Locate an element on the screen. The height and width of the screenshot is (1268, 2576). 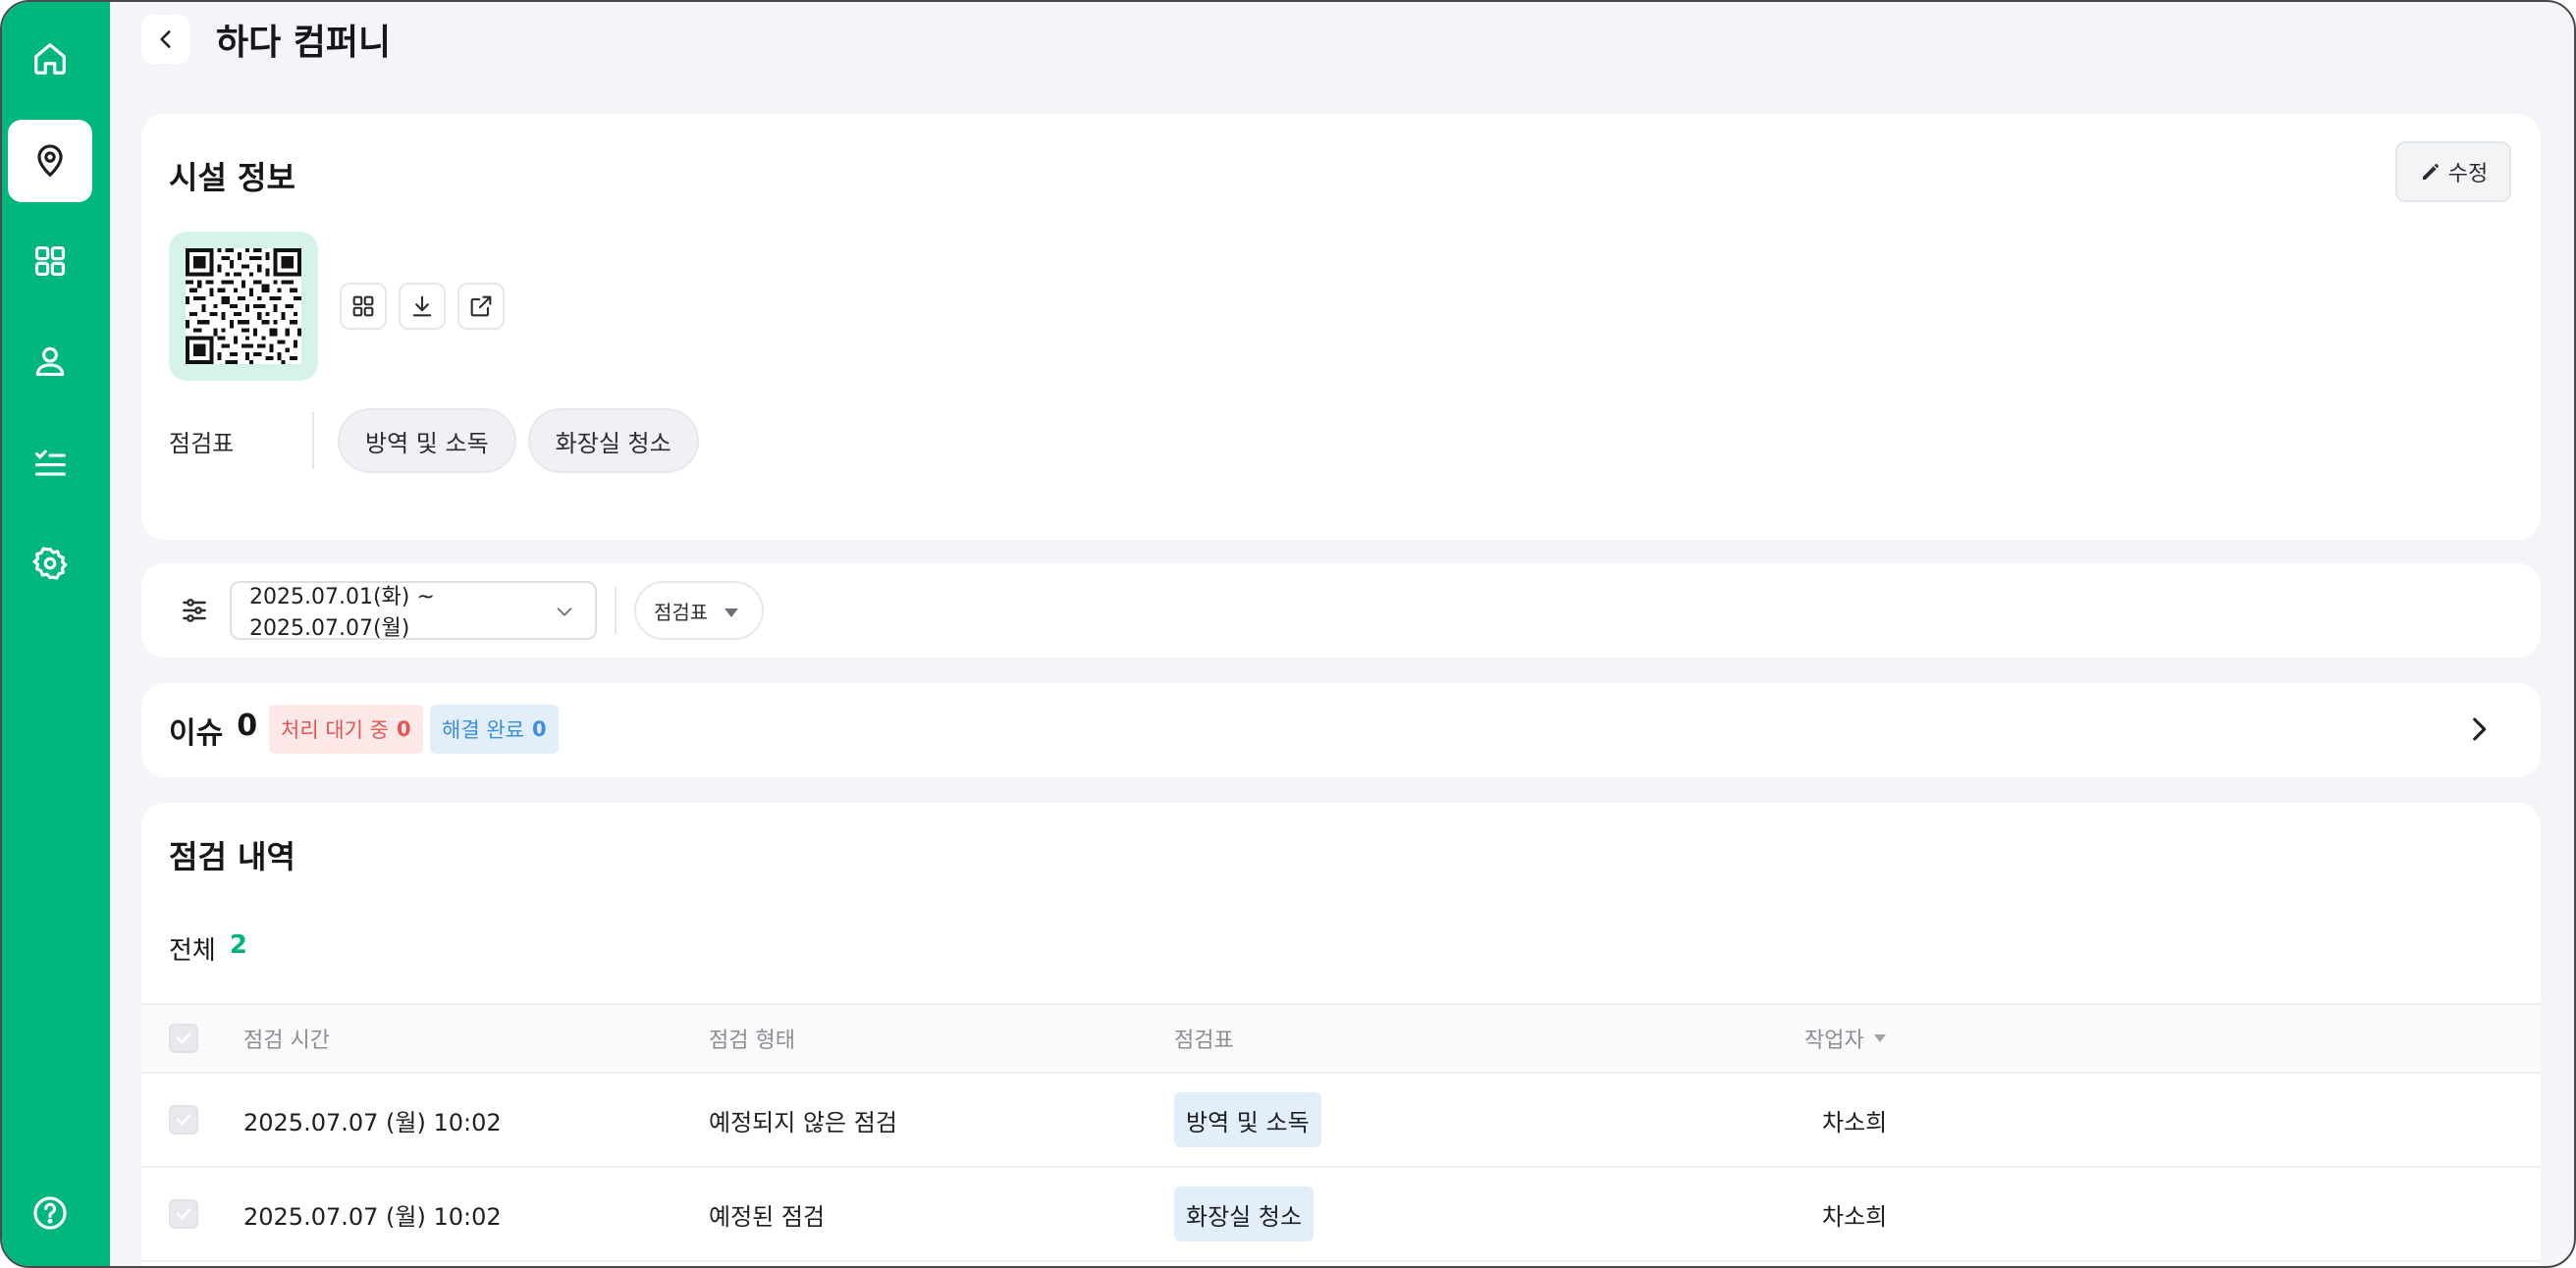
qr-actions is located at coordinates (422, 306).